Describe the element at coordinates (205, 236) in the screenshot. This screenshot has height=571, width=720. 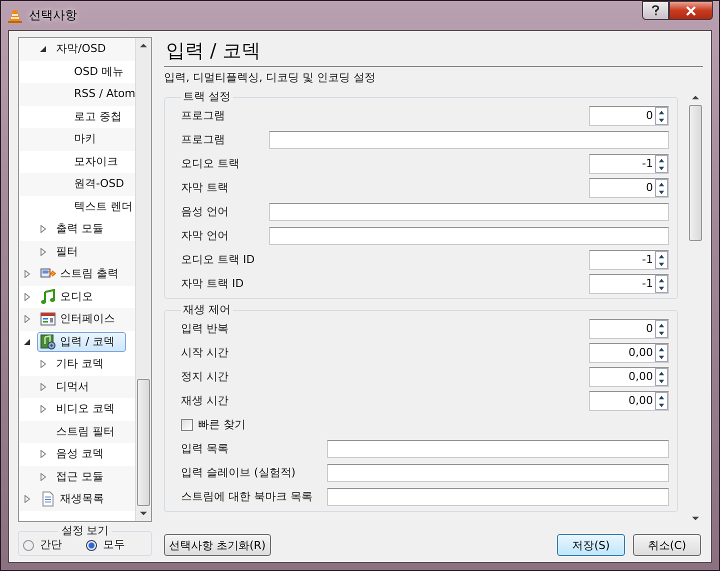
I see `field-label: 자막 언어` at that location.